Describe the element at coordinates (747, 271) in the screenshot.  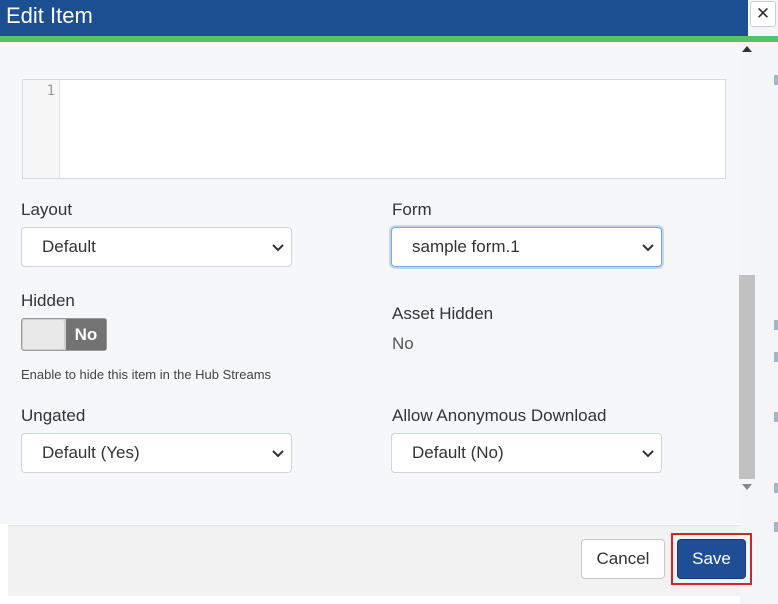
I see `dialog-scrollbar` at that location.